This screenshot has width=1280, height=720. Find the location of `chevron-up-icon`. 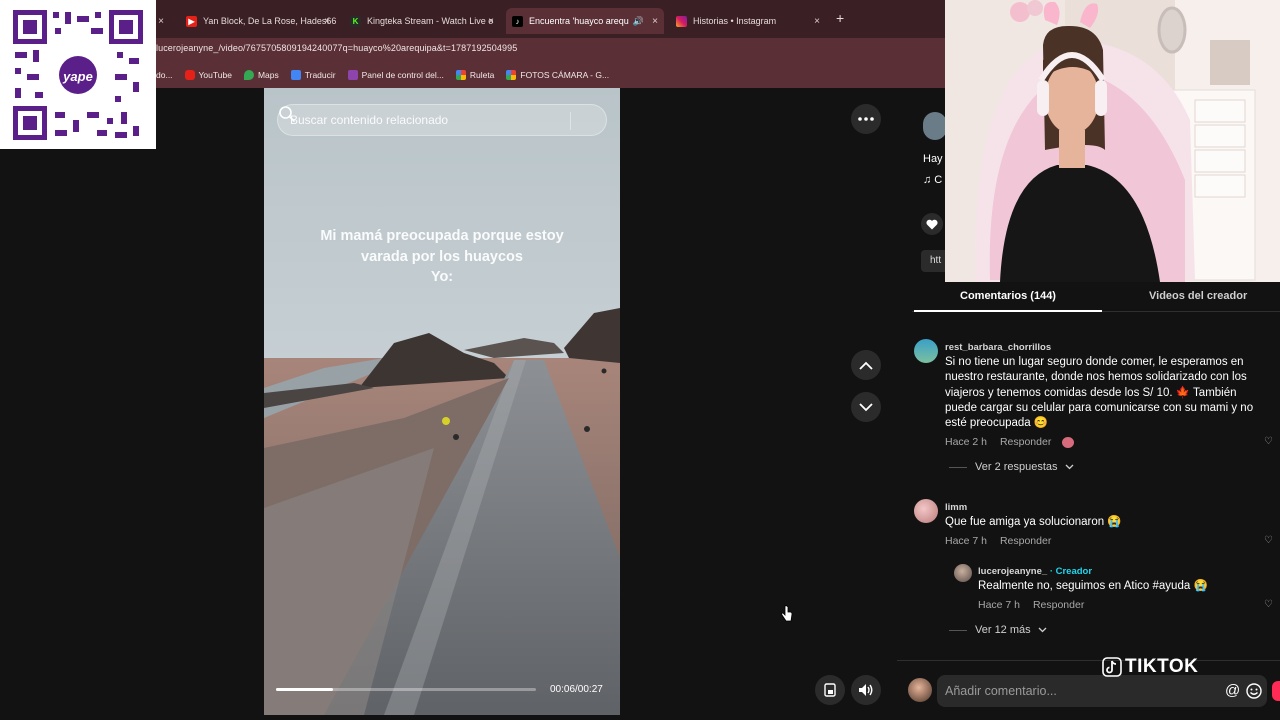

chevron-up-icon is located at coordinates (866, 365).